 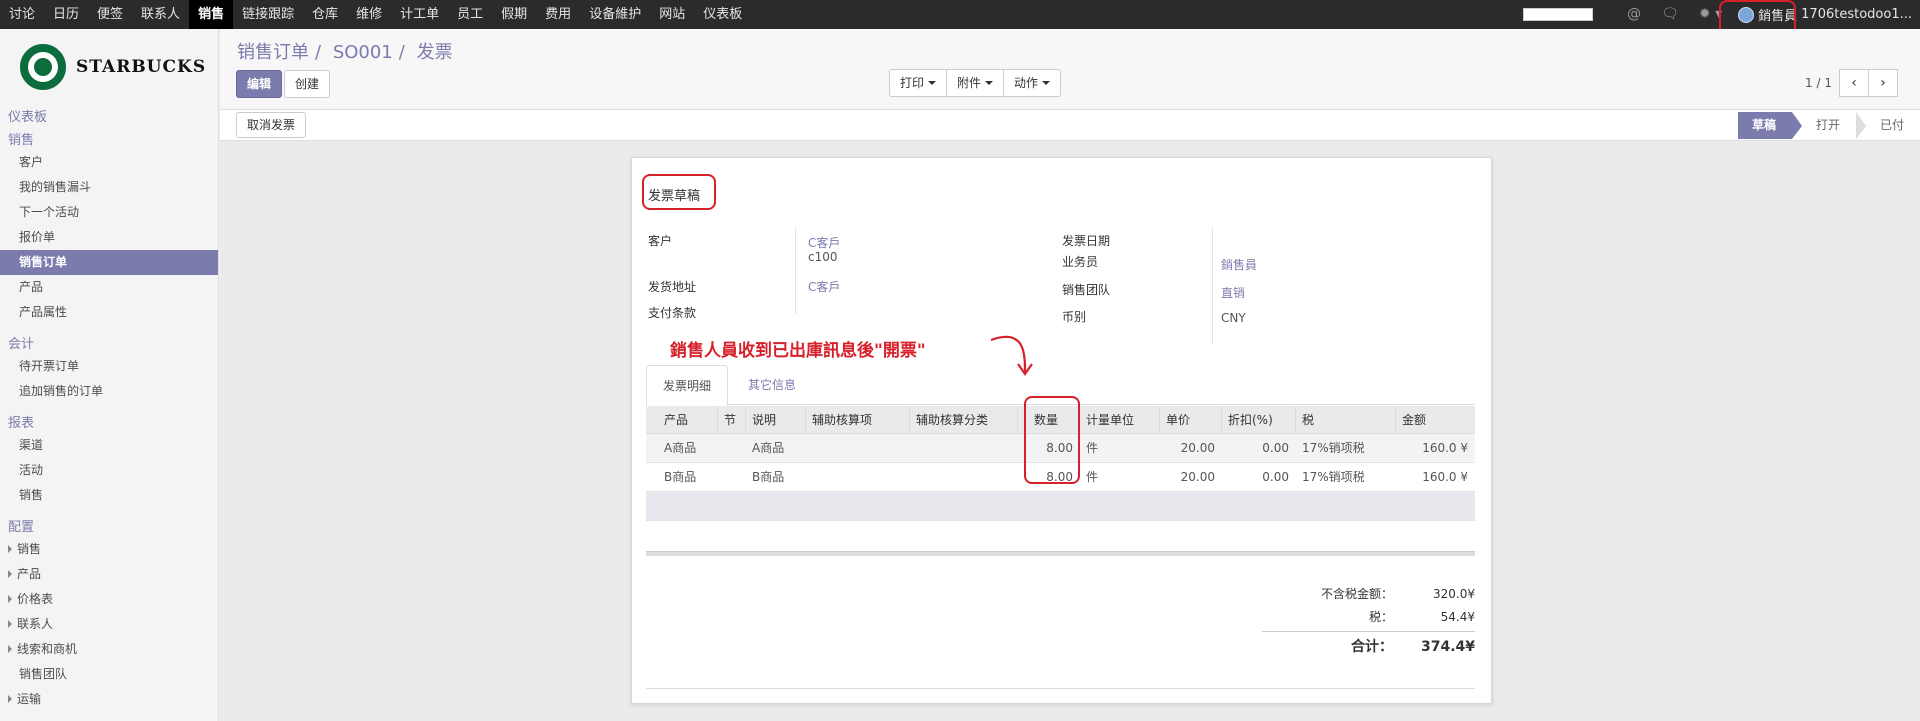 I want to click on total-amount-row: 合计： 374.4¥, so click(x=1323, y=647).